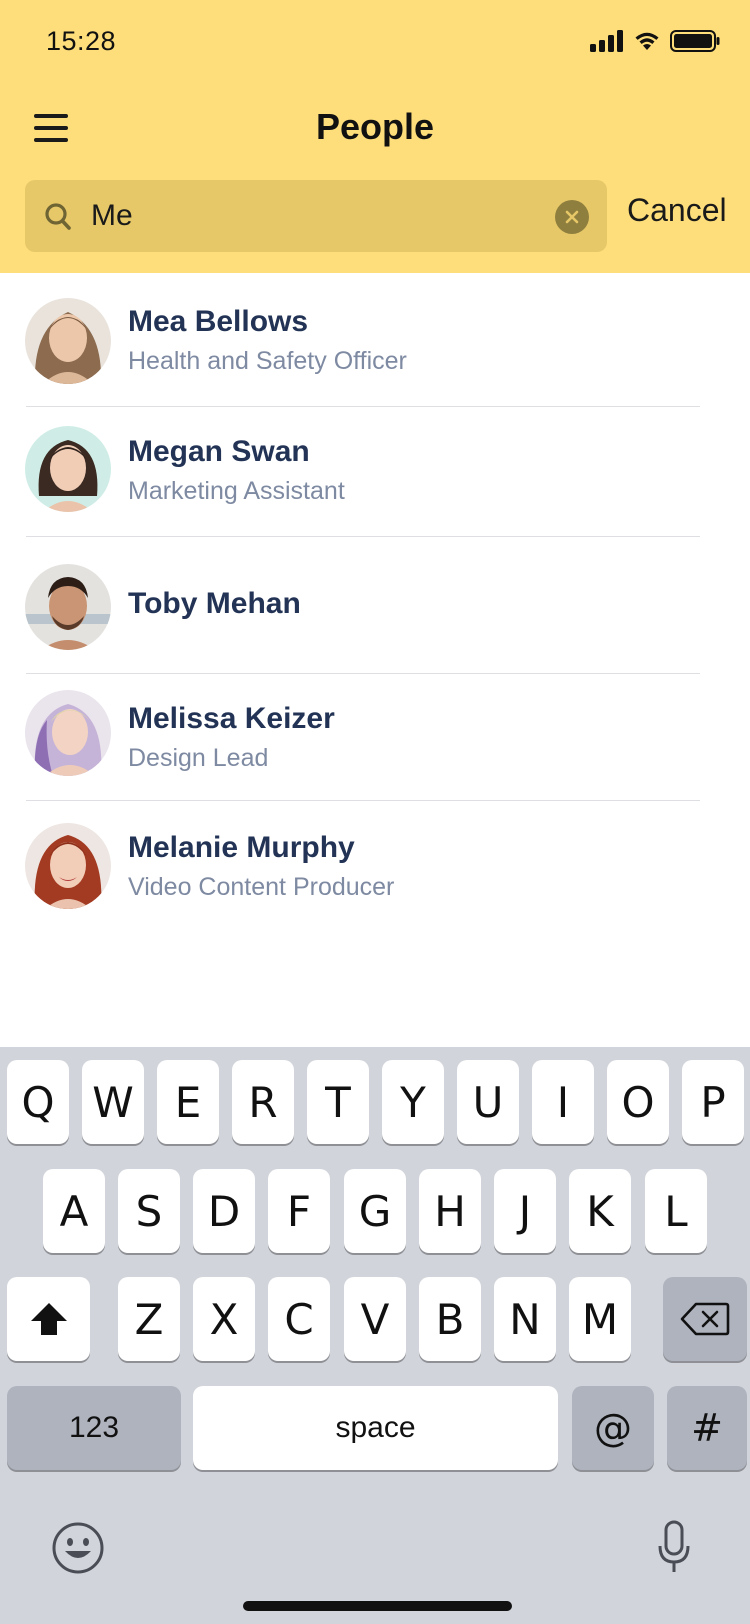 Image resolution: width=750 pixels, height=1624 pixels. Describe the element at coordinates (113, 1102) in the screenshot. I see `key-w: W` at that location.